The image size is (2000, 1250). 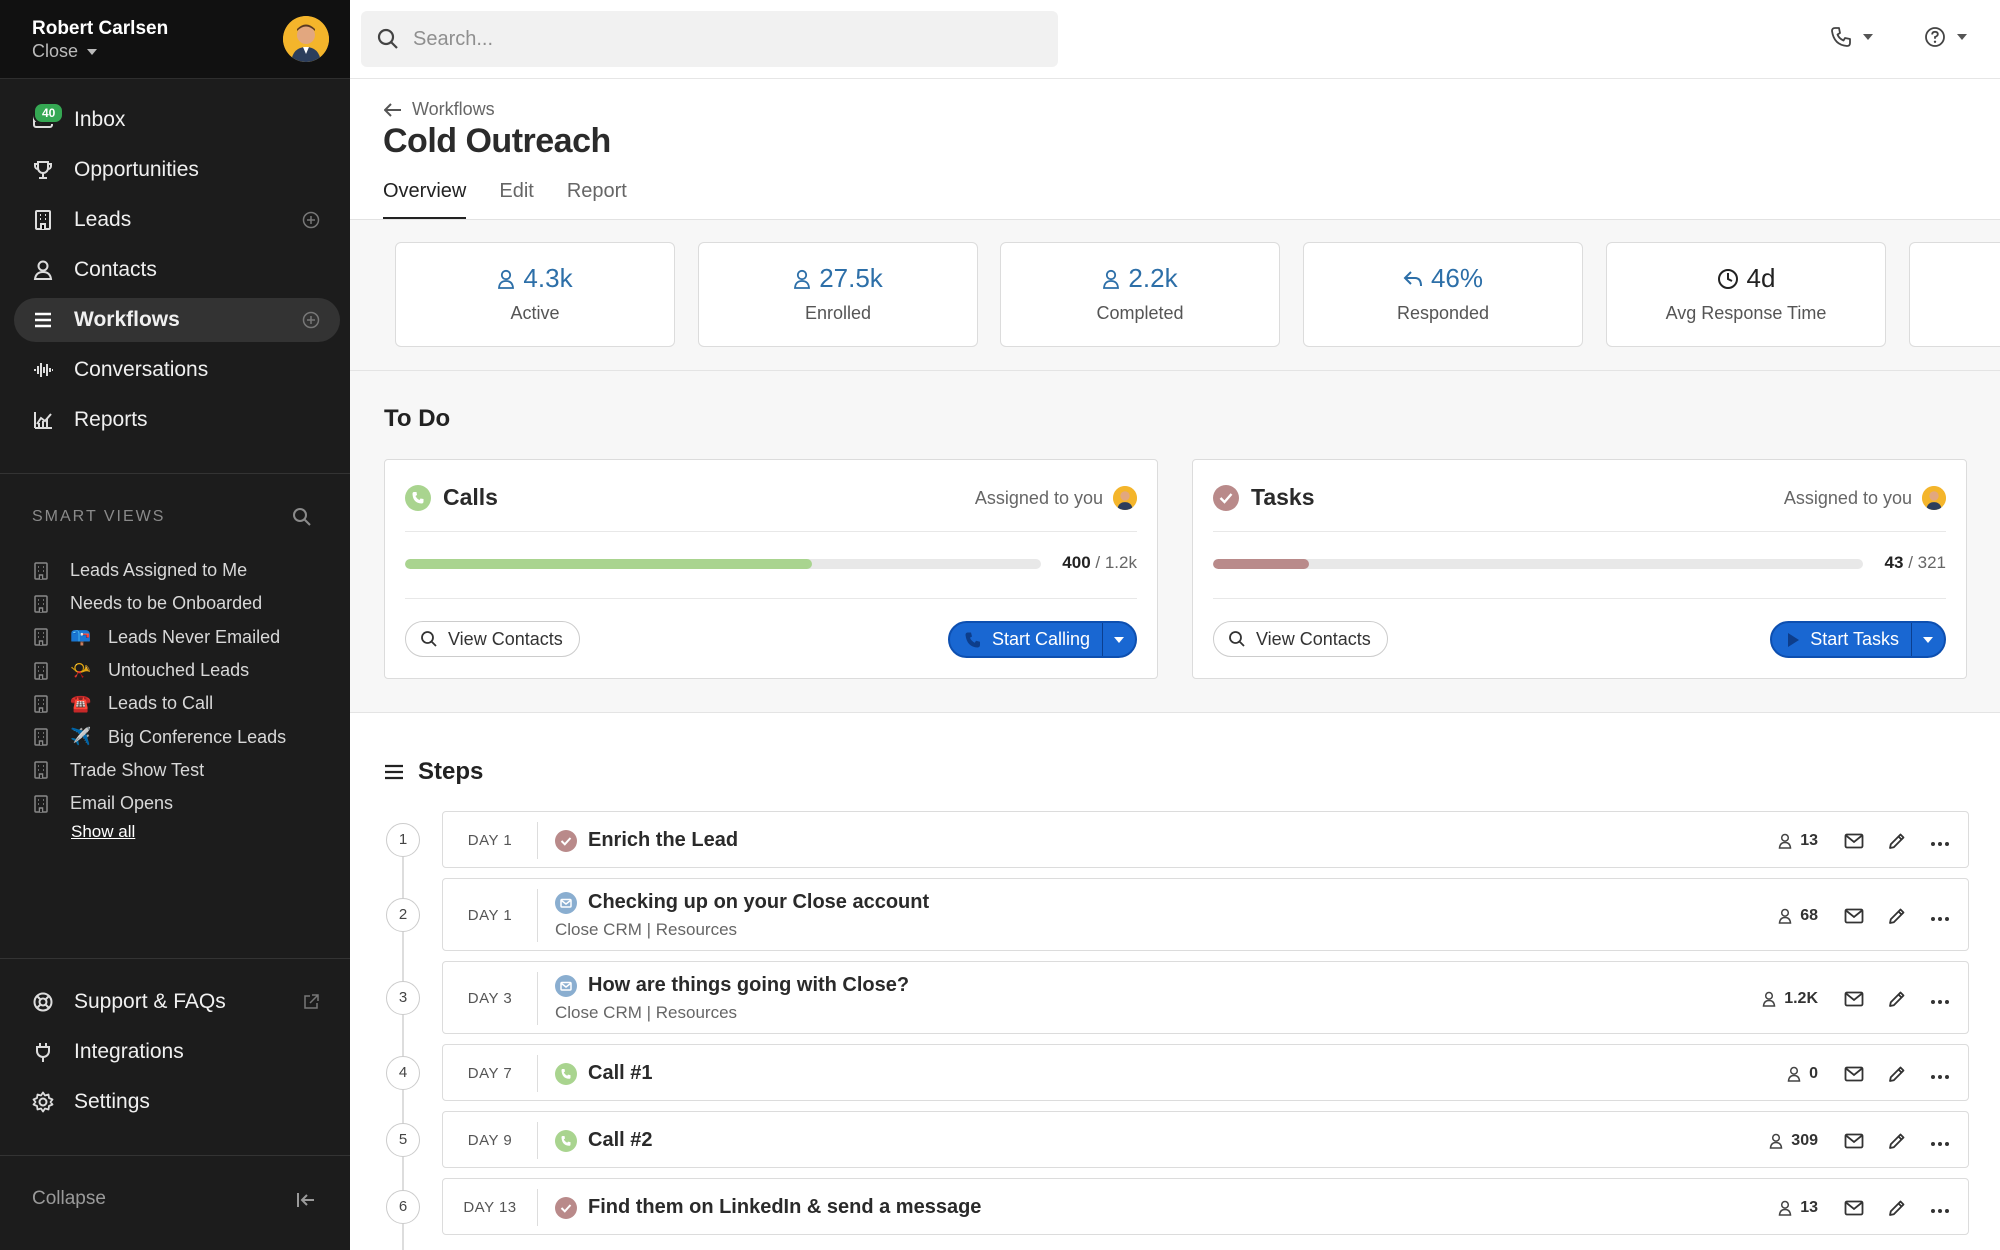 What do you see at coordinates (1119, 639) in the screenshot?
I see `start-calling-dropdown` at bounding box center [1119, 639].